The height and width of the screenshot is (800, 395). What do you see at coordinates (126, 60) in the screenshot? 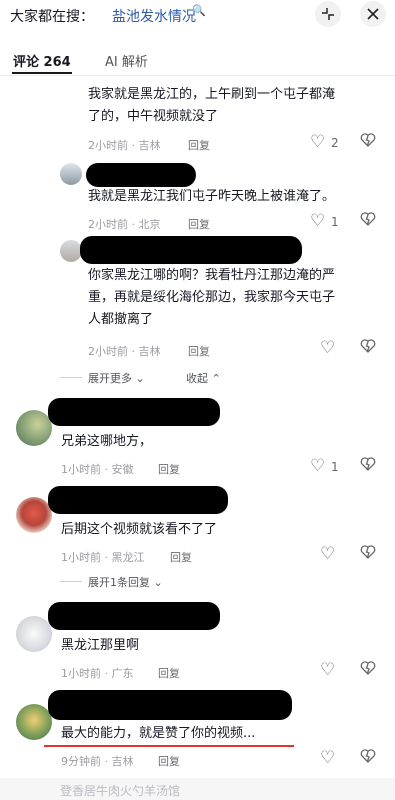
I see `tab-ai-analysis: AI 解析` at bounding box center [126, 60].